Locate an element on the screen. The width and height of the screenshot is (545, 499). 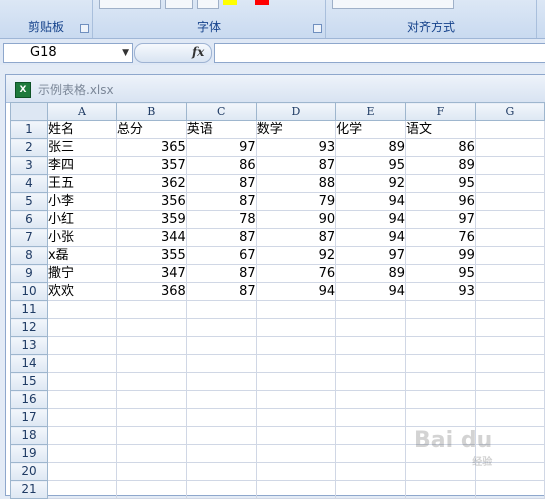
cell: 344 is located at coordinates (151, 237).